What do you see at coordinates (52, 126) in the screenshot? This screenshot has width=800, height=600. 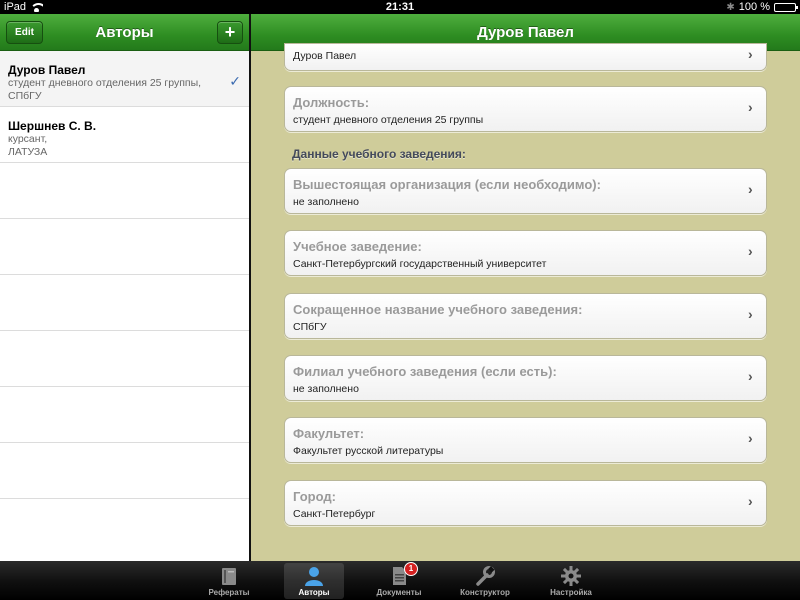 I see `author-name: Шершнев С. В.` at bounding box center [52, 126].